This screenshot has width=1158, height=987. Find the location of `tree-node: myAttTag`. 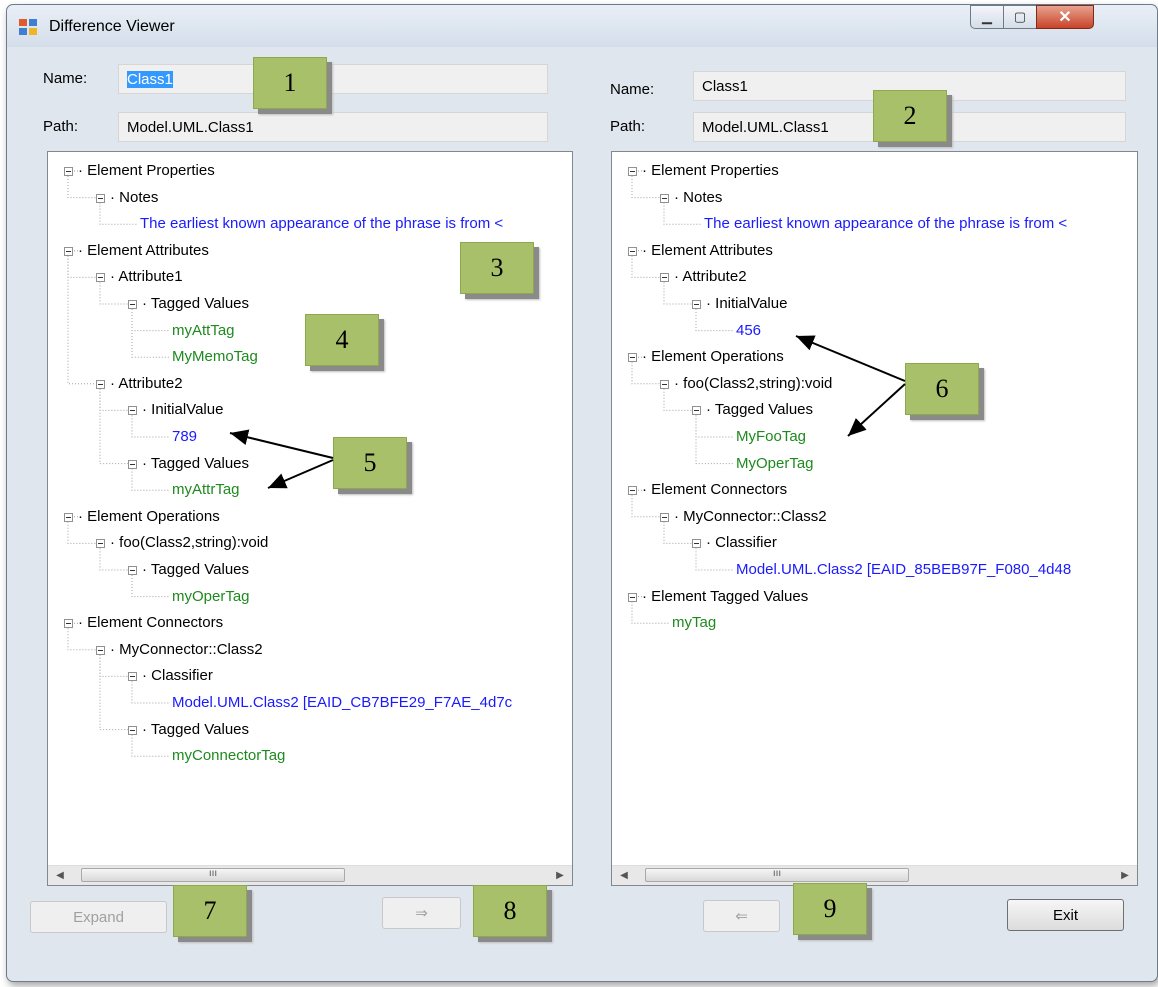

tree-node: myAttTag is located at coordinates (203, 331).